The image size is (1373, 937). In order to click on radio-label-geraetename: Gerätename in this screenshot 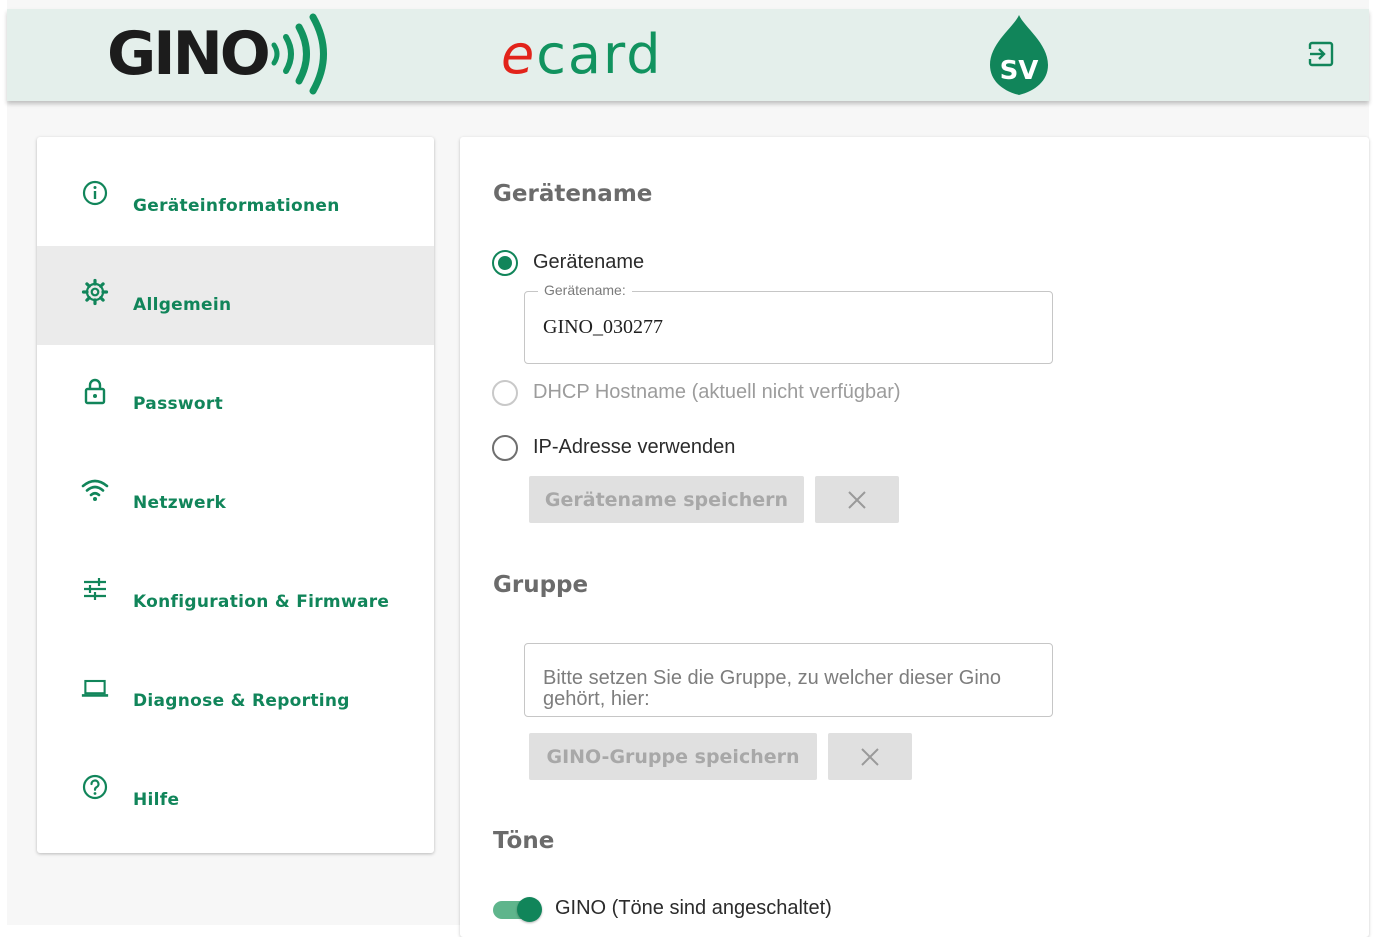, I will do `click(589, 262)`.